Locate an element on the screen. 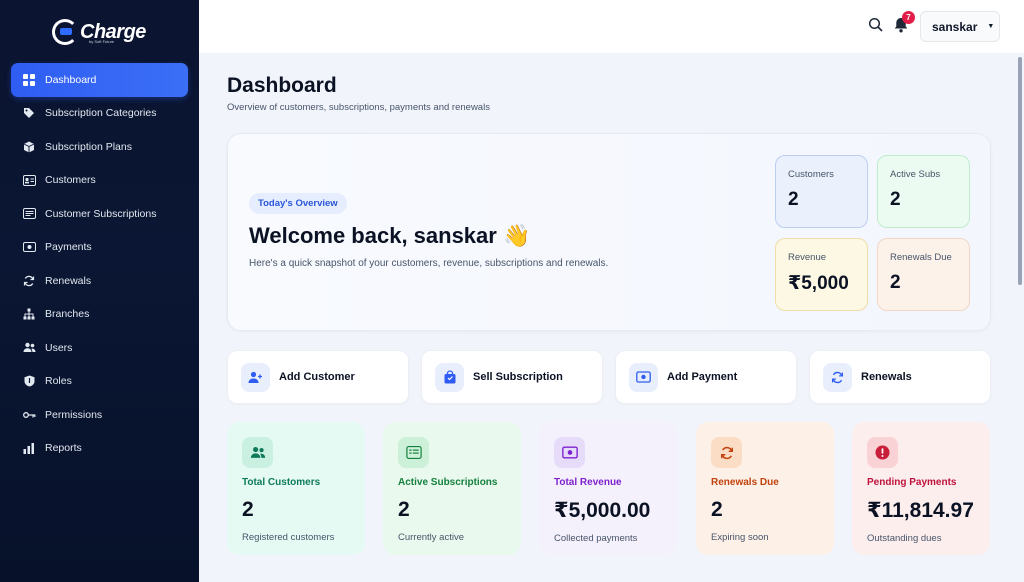 The width and height of the screenshot is (1024, 582). tag-icon is located at coordinates (29, 113).